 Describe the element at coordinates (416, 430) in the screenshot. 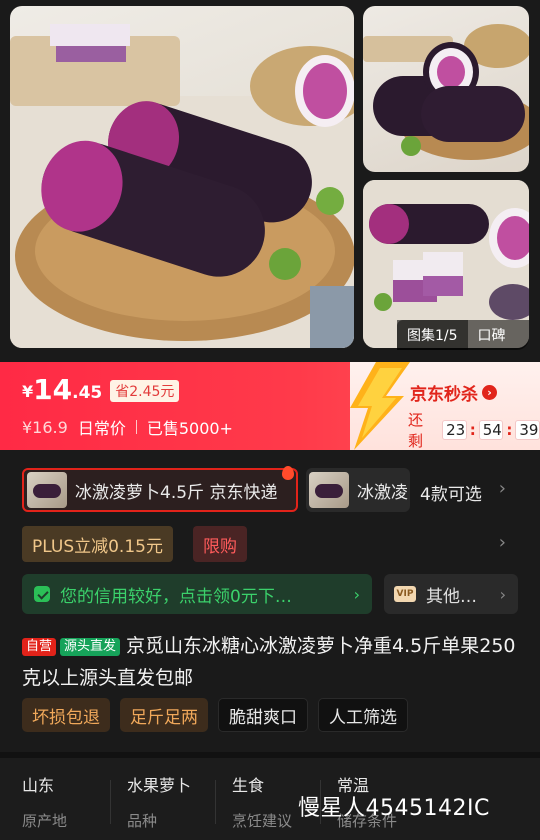

I see `countdown-label: 还剩` at that location.